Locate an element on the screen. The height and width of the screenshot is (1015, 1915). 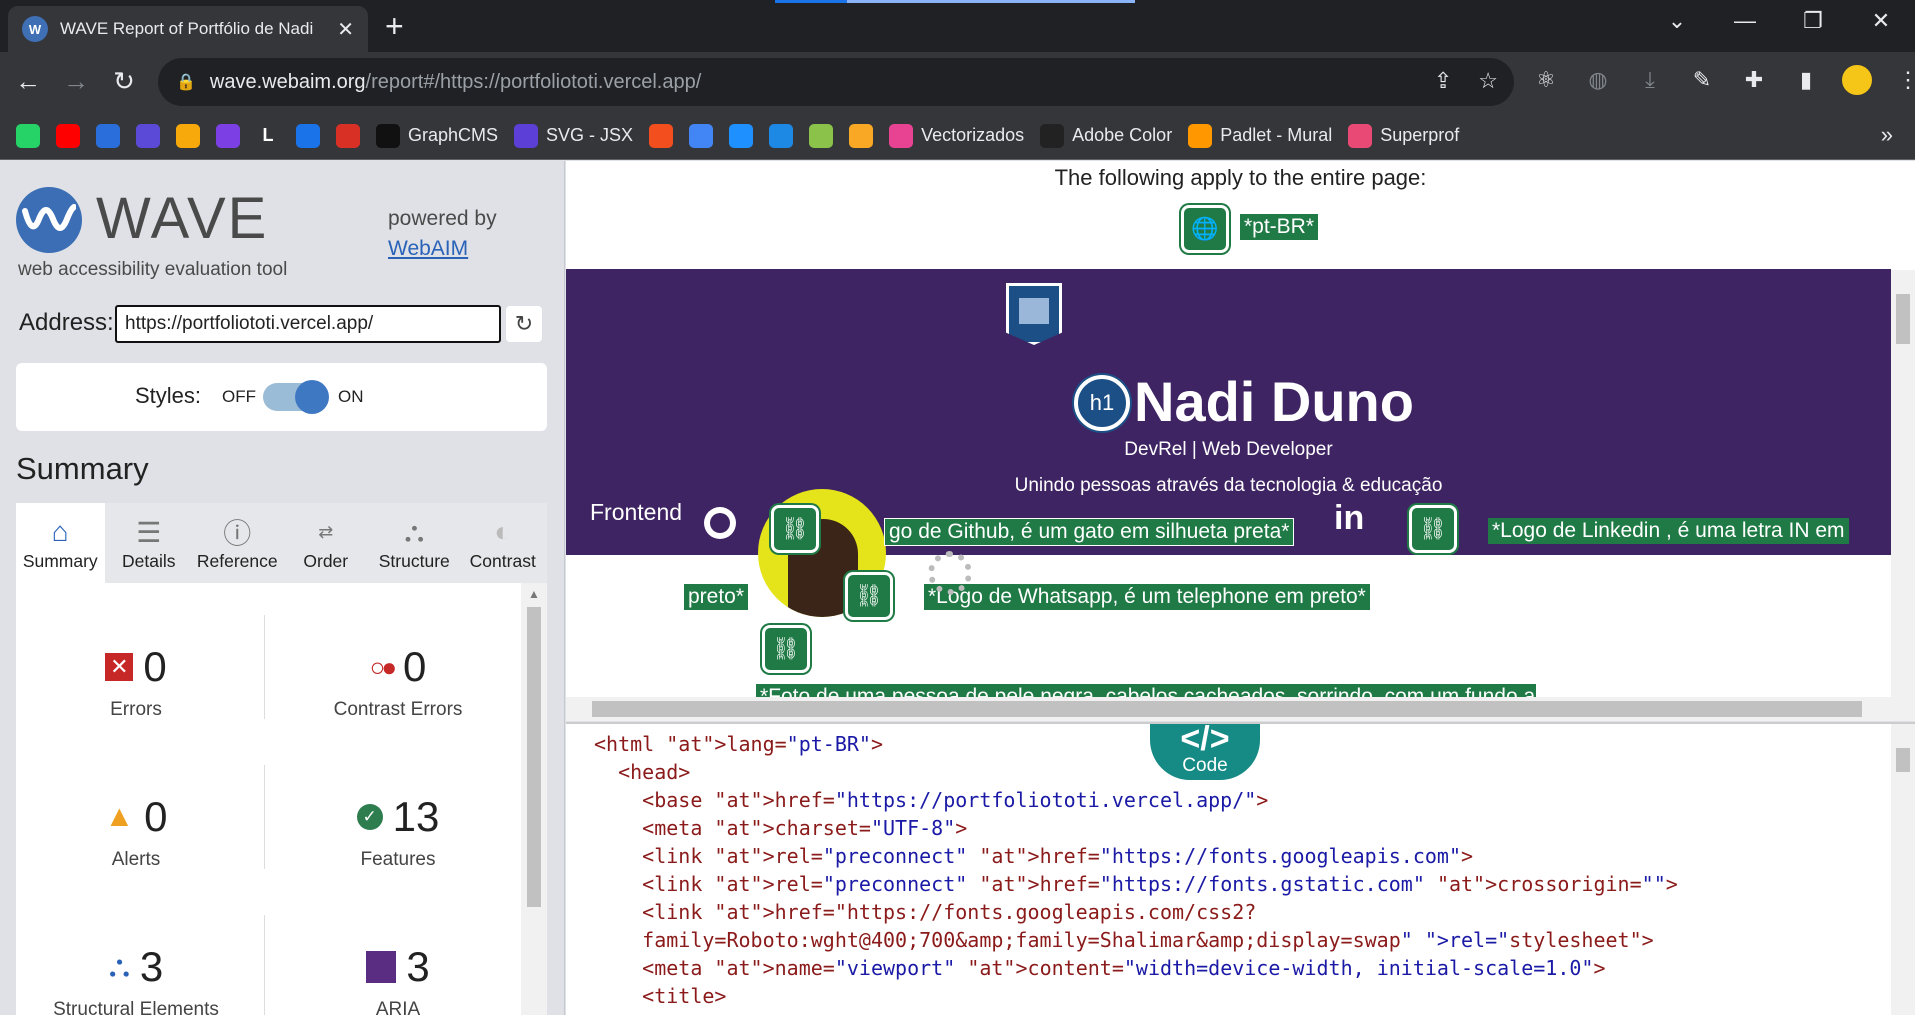
restore-icon: ❐ is located at coordinates (1813, 21).